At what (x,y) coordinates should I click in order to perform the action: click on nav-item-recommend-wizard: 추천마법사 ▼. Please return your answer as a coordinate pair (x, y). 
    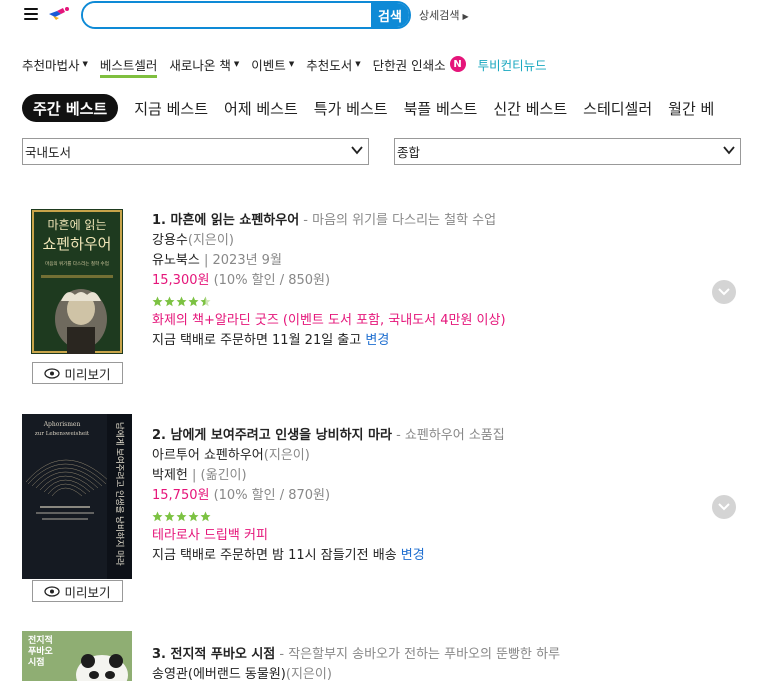
    Looking at the image, I should click on (55, 64).